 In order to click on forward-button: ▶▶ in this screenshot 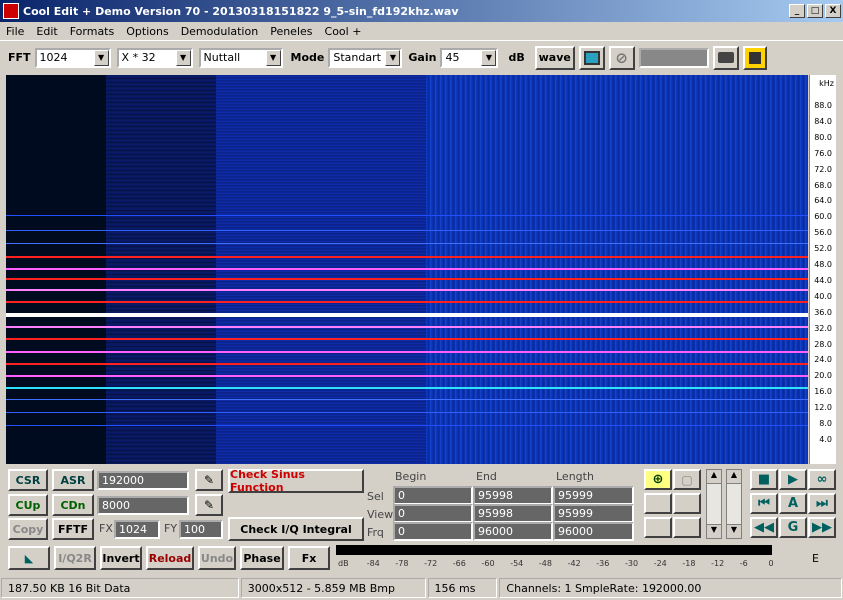, I will do `click(822, 527)`.